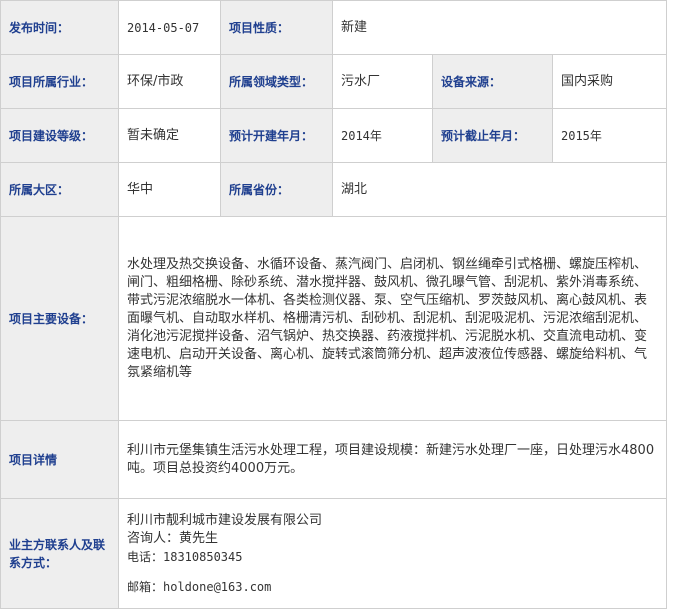  I want to click on end-year-label: 预计截止年月：, so click(492, 135).